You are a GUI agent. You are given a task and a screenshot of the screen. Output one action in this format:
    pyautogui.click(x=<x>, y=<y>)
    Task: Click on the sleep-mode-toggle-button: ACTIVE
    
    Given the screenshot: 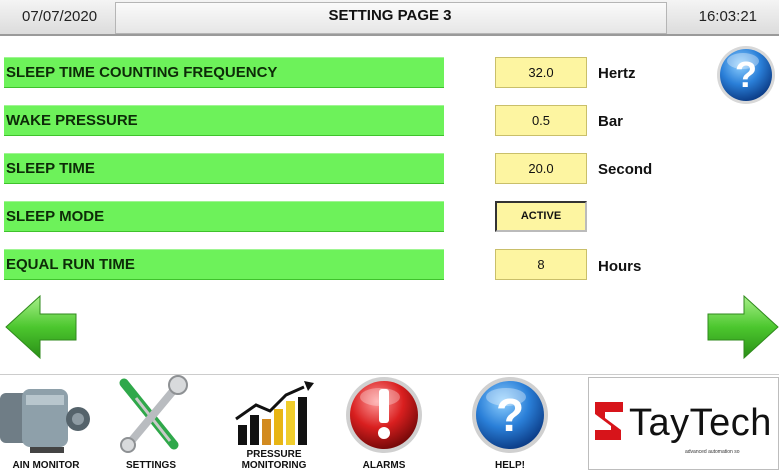 What is the action you would take?
    pyautogui.click(x=541, y=216)
    